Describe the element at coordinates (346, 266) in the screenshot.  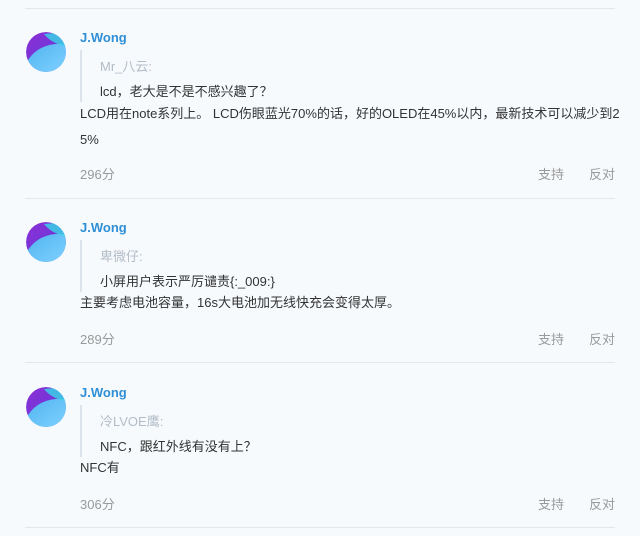
I see `quote-block: 卑微仔: 小屏用户表示严厉谴责{:_009:}` at that location.